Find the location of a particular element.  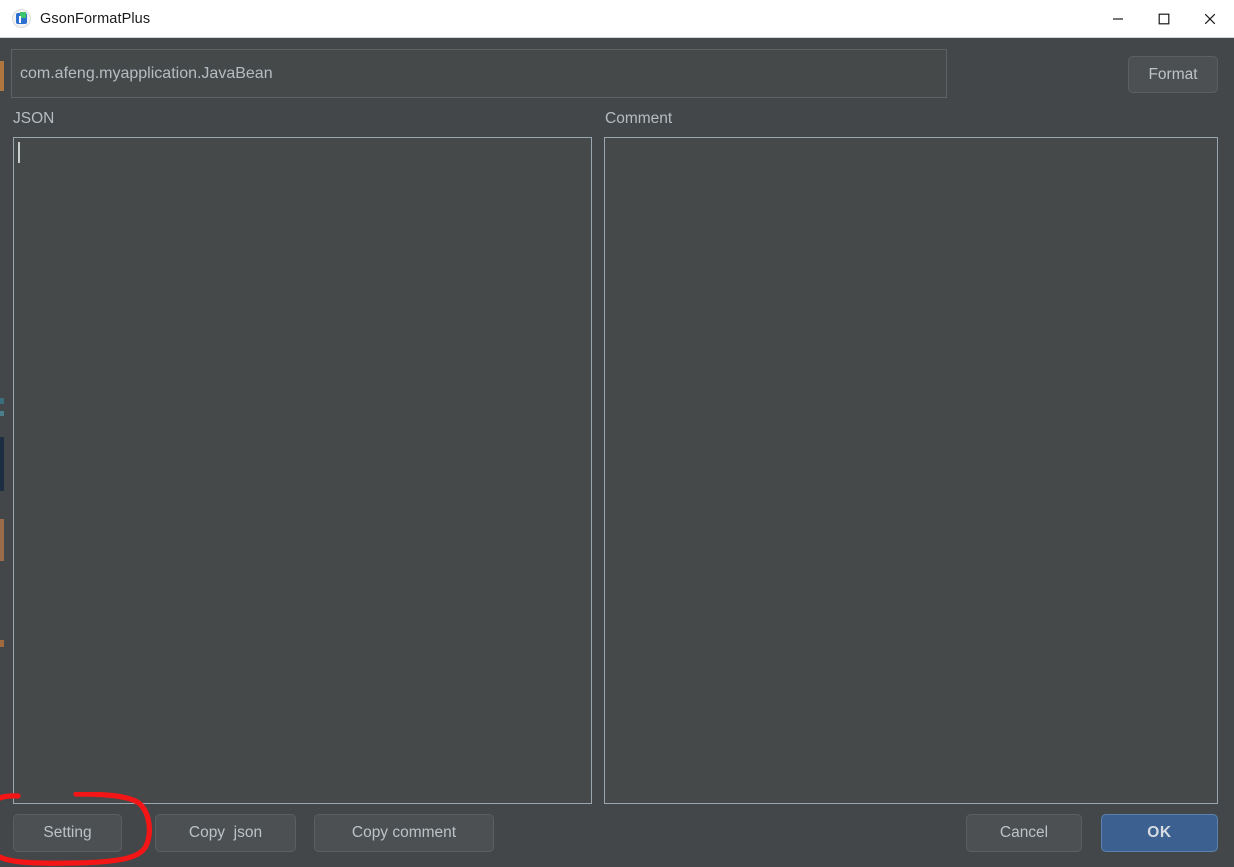

cancel-button: Cancel is located at coordinates (1024, 833).